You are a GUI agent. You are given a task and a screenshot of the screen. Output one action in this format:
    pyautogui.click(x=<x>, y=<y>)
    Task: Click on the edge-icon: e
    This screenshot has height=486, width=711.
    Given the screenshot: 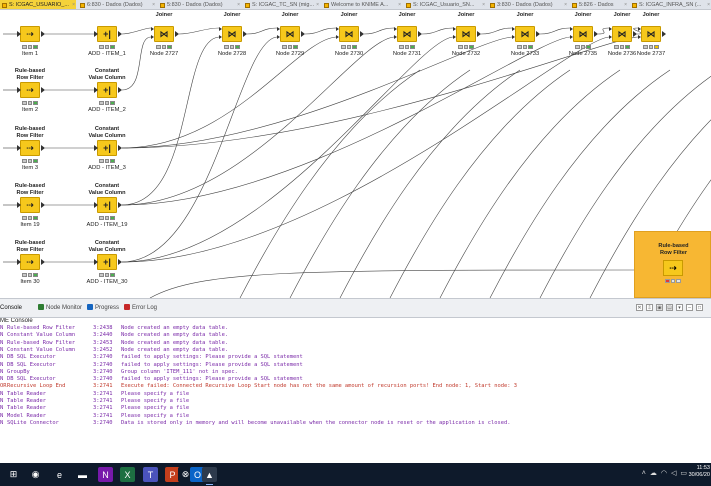 What is the action you would take?
    pyautogui.click(x=59, y=474)
    